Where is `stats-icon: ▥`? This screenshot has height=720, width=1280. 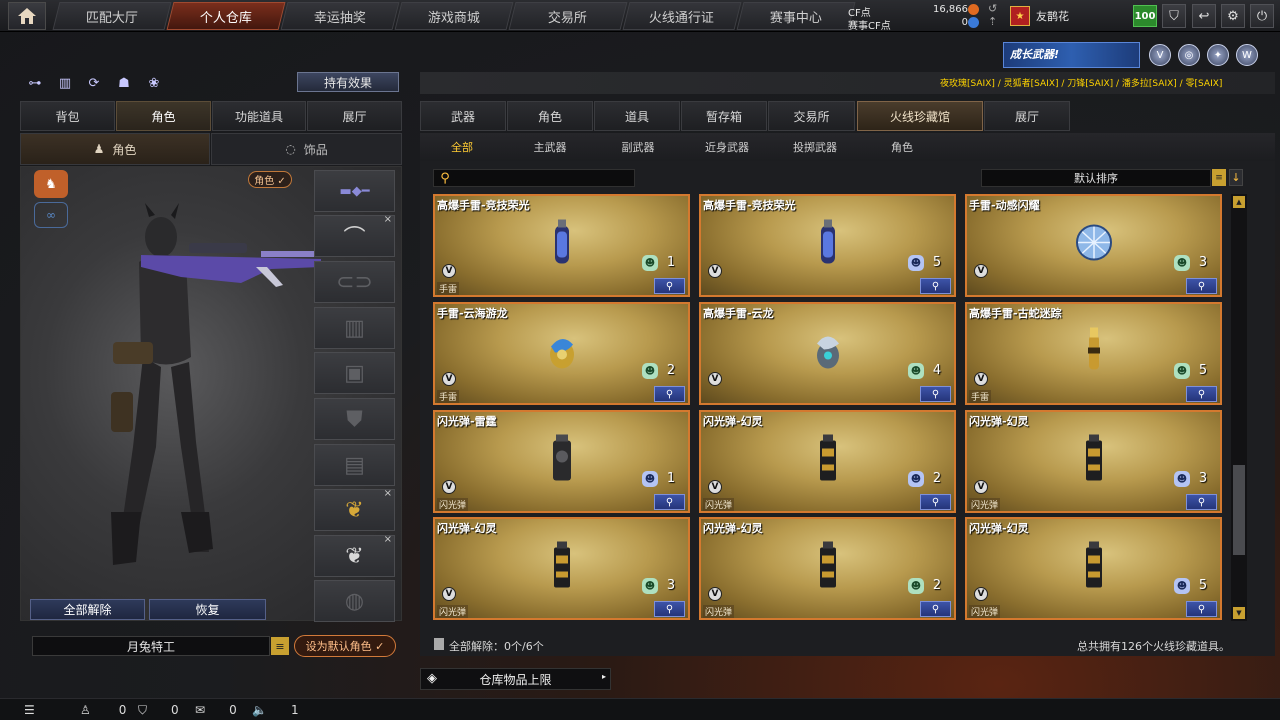
stats-icon: ▥ is located at coordinates (65, 83).